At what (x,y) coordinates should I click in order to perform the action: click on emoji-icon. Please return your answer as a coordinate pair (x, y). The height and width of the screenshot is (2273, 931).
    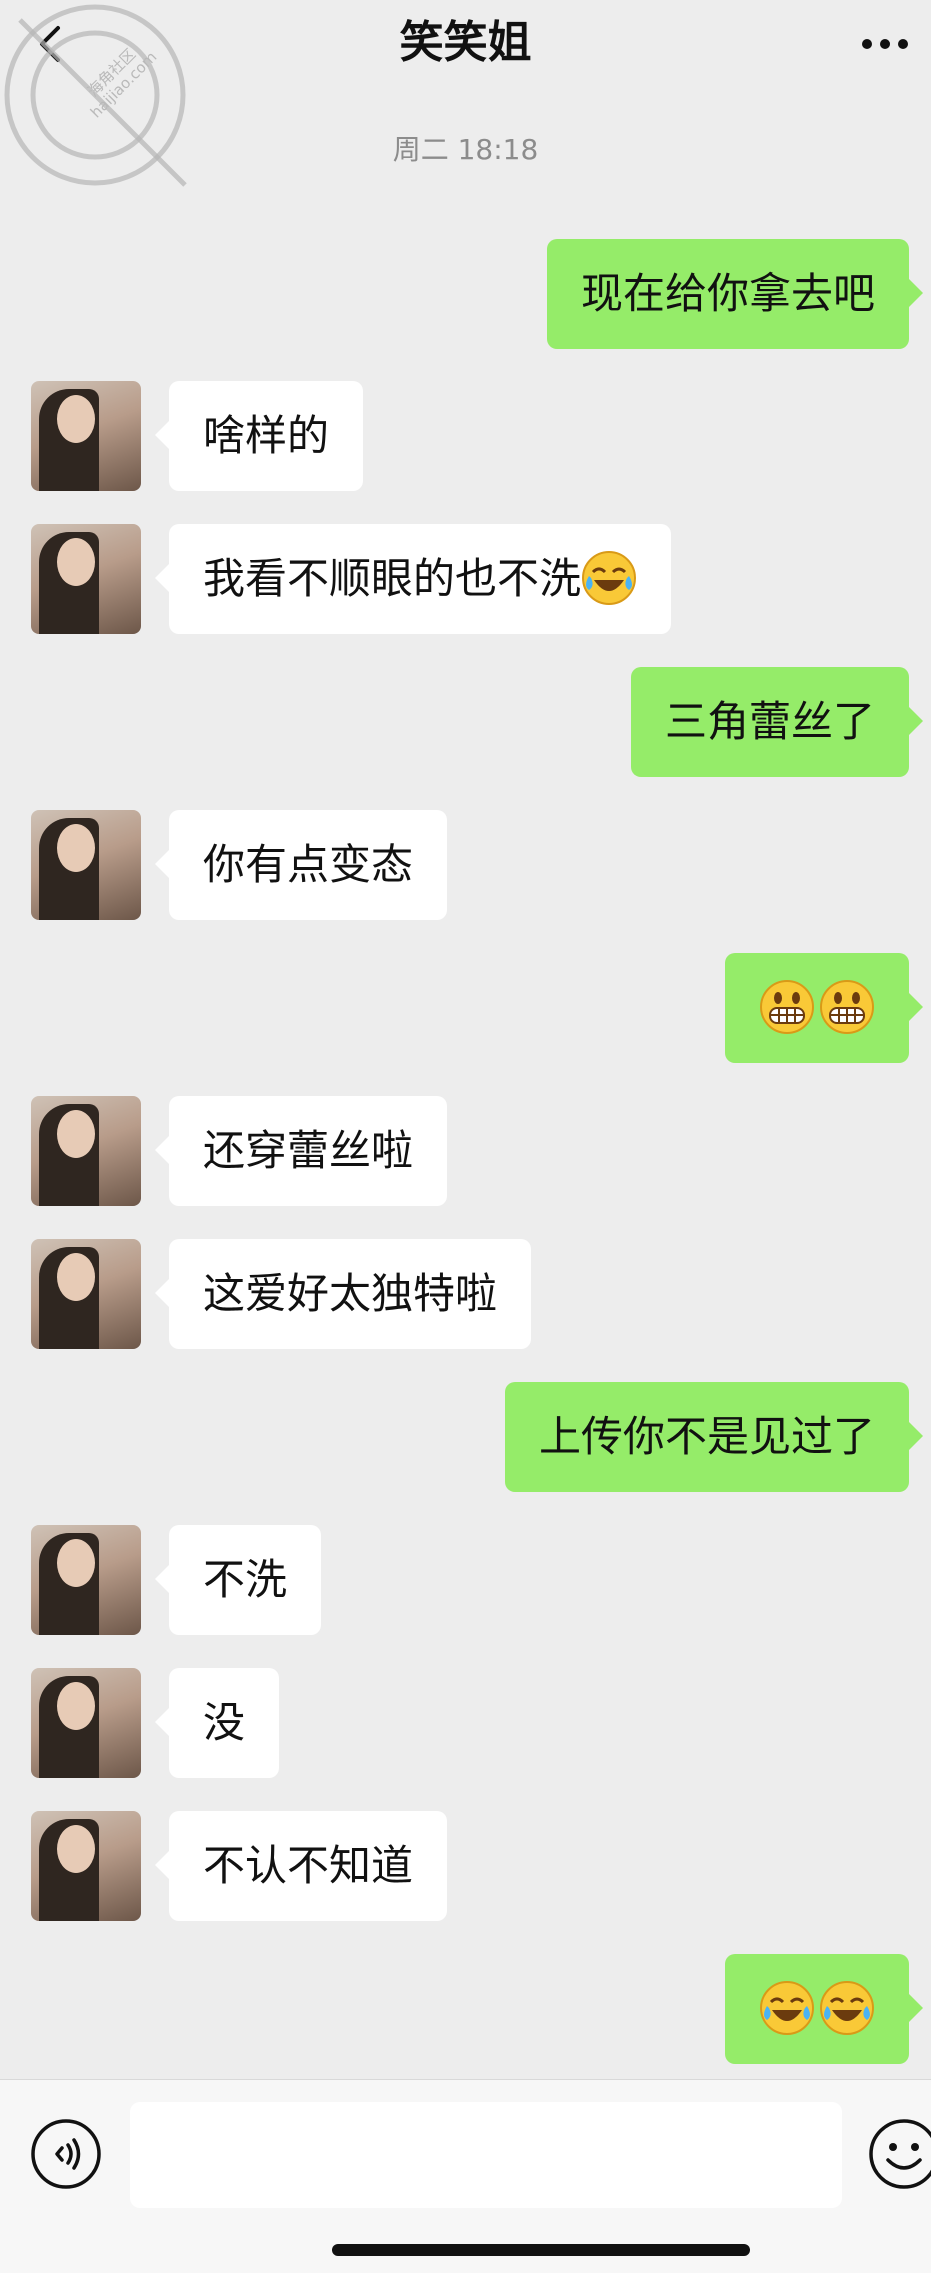
    Looking at the image, I should click on (899, 2154).